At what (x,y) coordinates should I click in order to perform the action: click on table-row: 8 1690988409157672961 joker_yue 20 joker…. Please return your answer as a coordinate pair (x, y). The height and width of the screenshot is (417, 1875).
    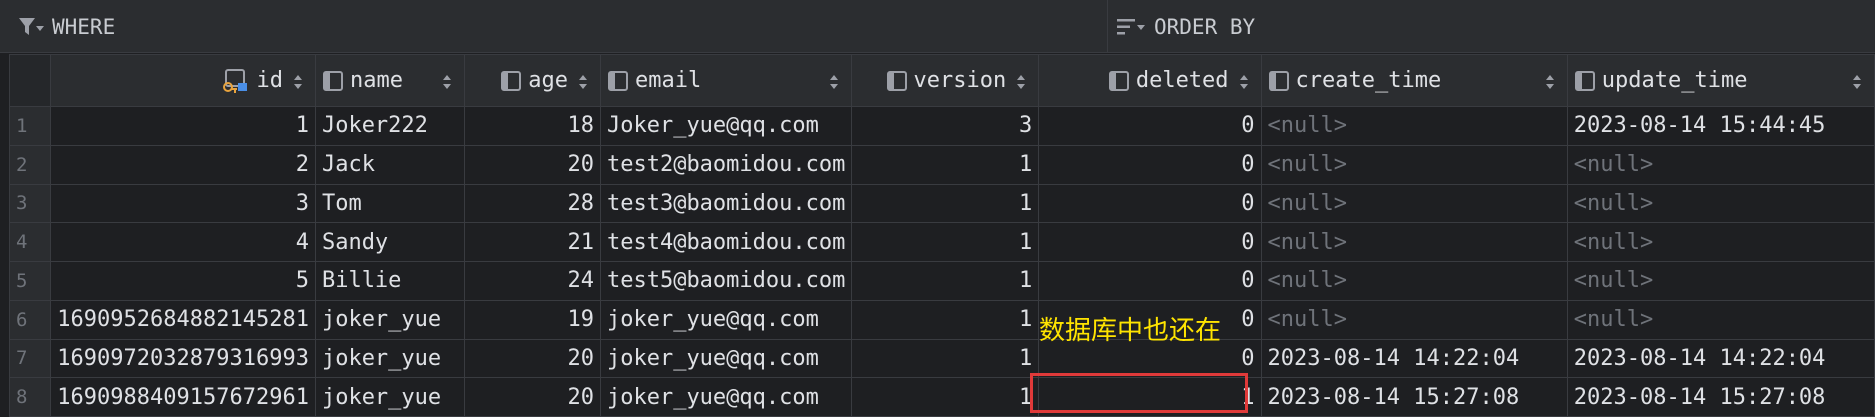
    Looking at the image, I should click on (941, 397).